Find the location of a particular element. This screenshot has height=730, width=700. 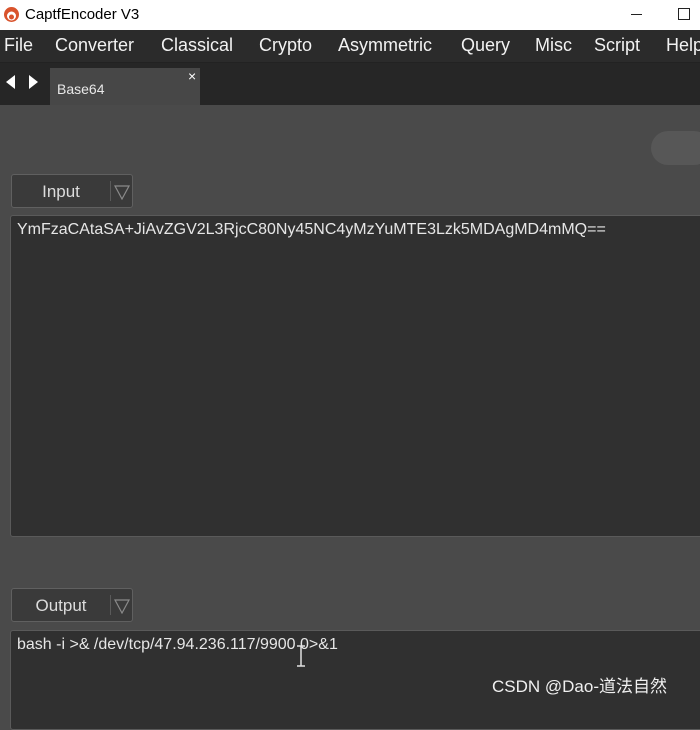

text-cursor-icon is located at coordinates (301, 656).